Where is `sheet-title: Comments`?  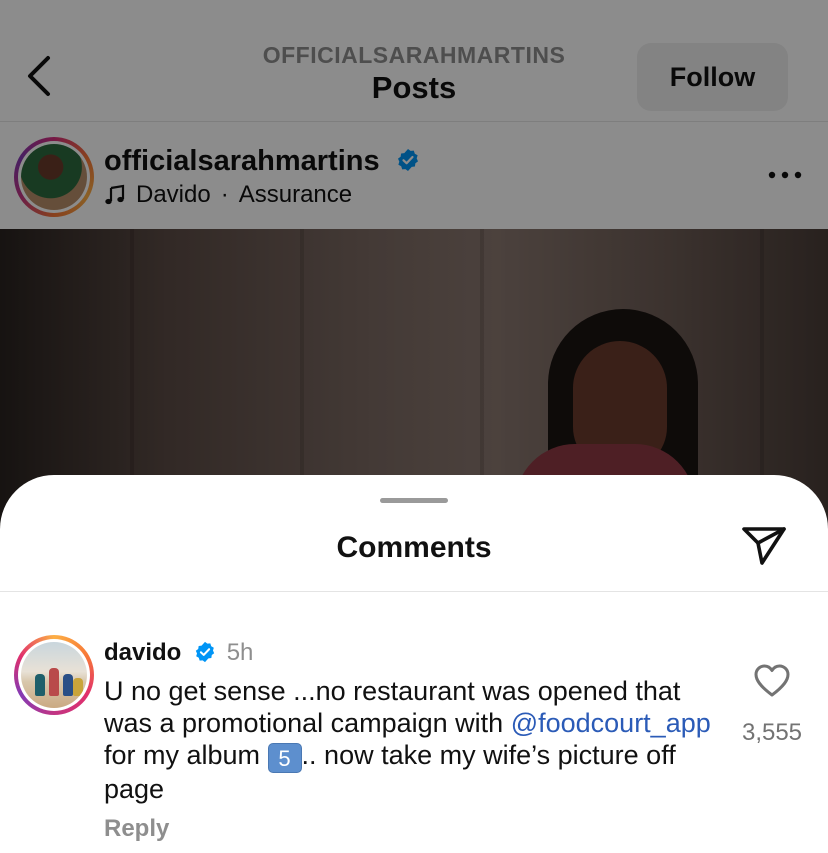 sheet-title: Comments is located at coordinates (414, 547).